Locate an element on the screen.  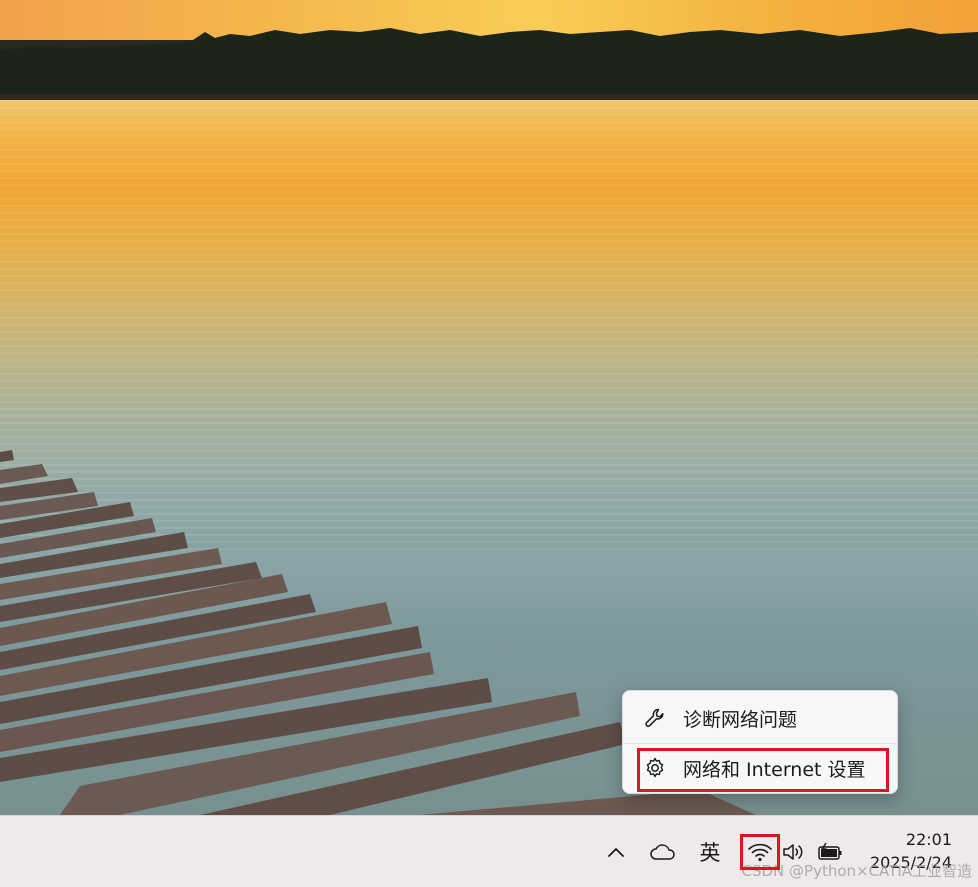
chevron-up-icon is located at coordinates (616, 852).